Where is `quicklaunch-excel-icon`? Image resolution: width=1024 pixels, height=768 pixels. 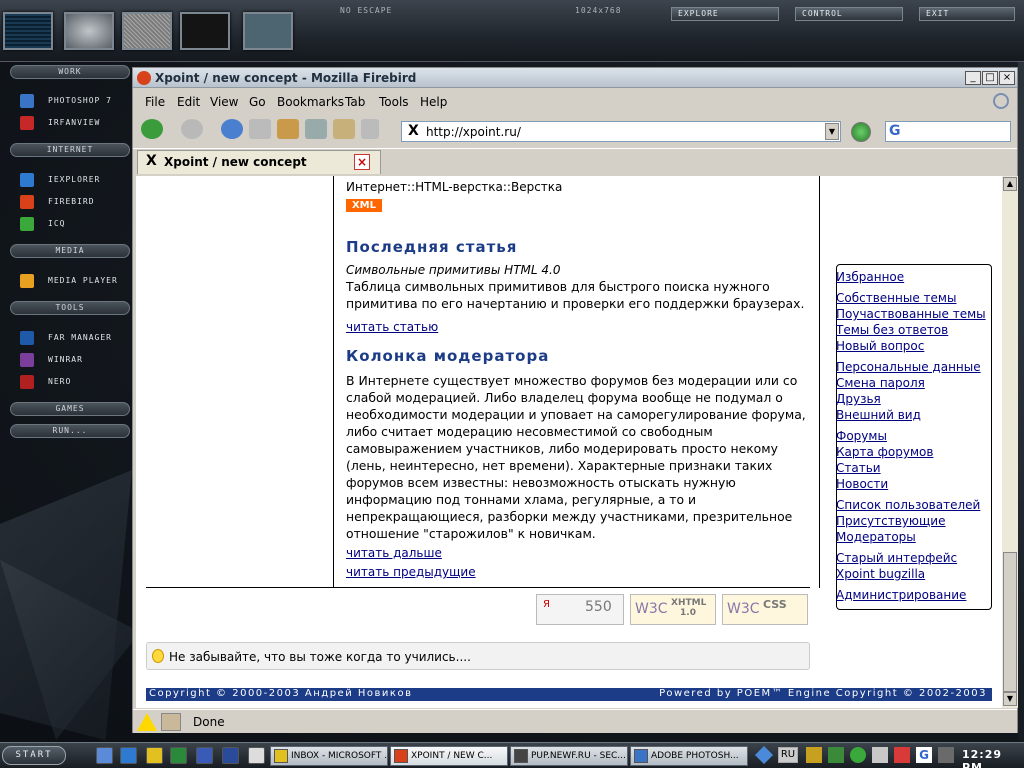 quicklaunch-excel-icon is located at coordinates (178, 755).